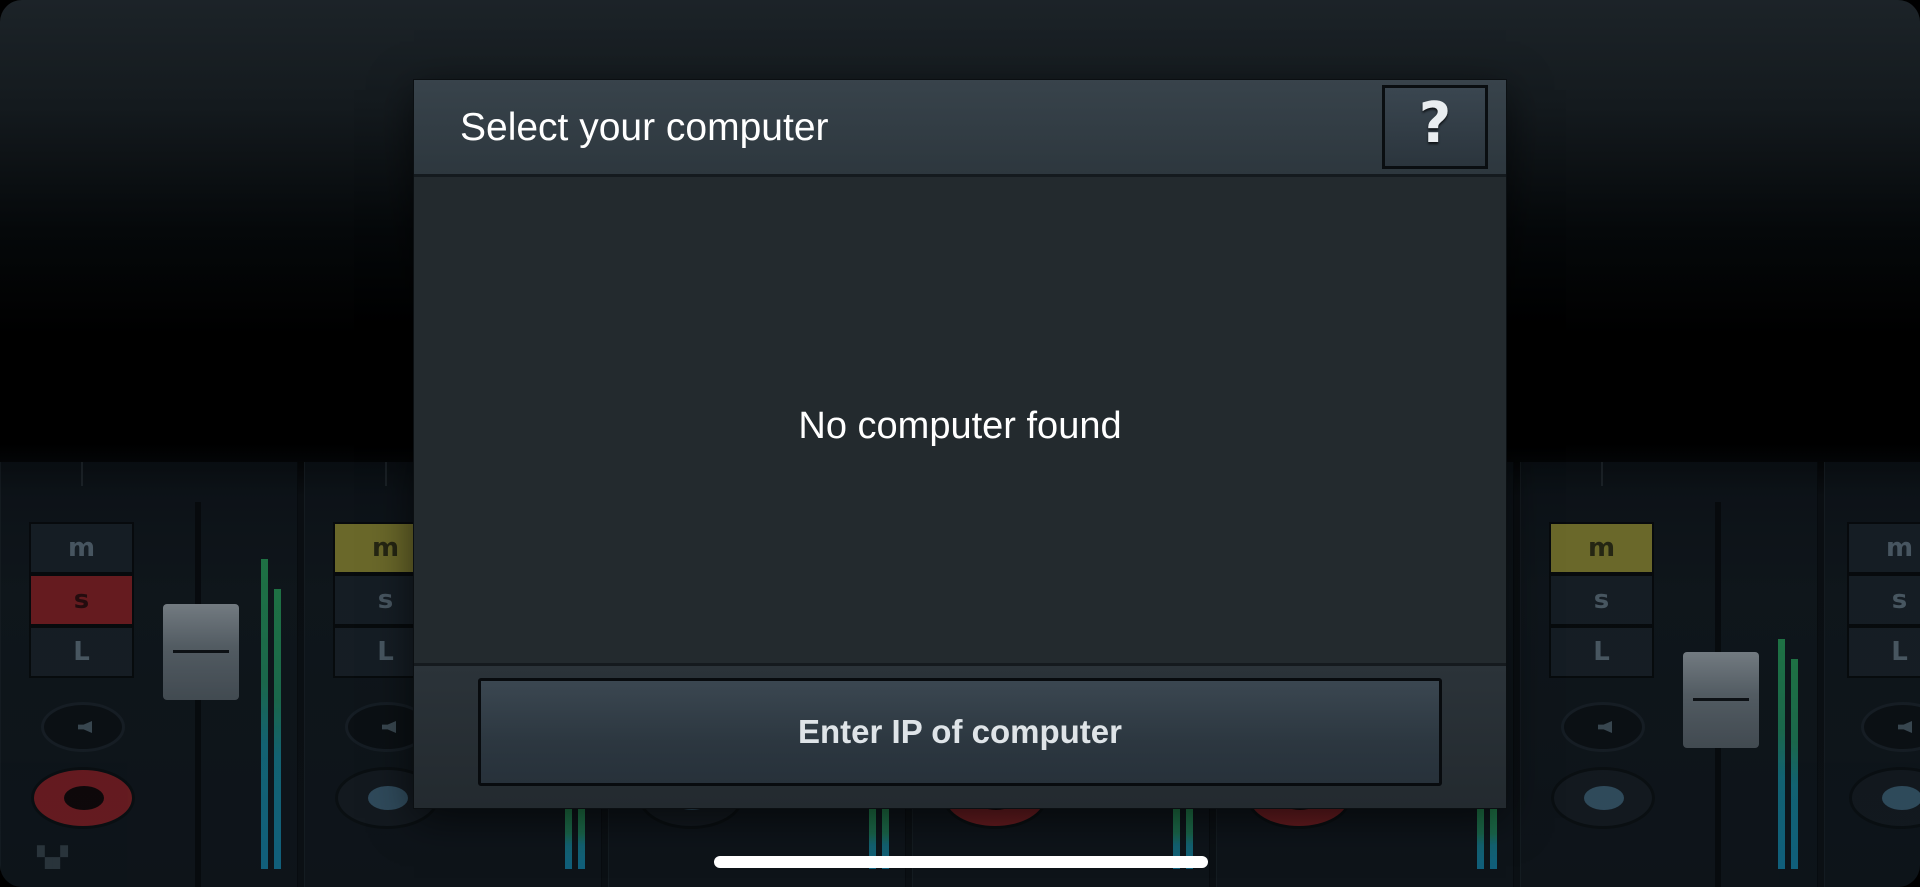 The image size is (1920, 887). What do you see at coordinates (960, 732) in the screenshot?
I see `enter-ip-button: Enter IP of computer` at bounding box center [960, 732].